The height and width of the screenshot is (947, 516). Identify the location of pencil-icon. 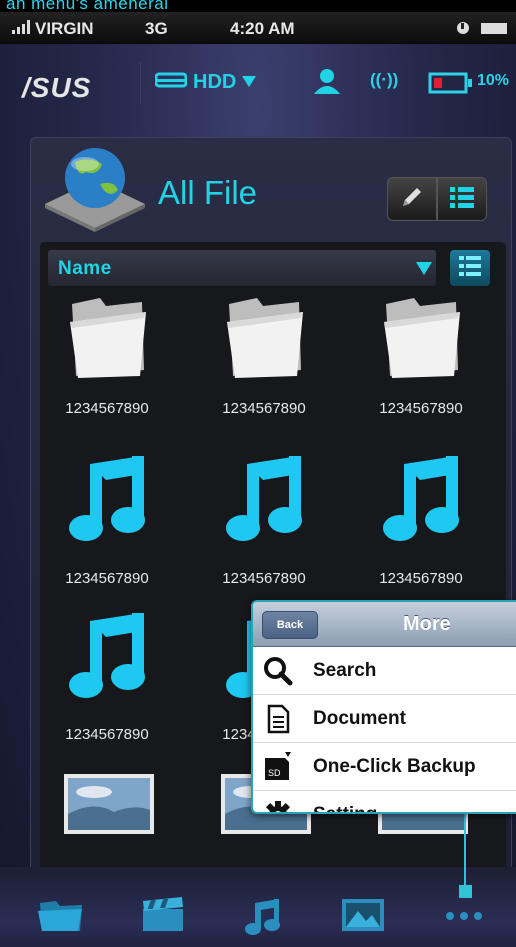
(412, 199).